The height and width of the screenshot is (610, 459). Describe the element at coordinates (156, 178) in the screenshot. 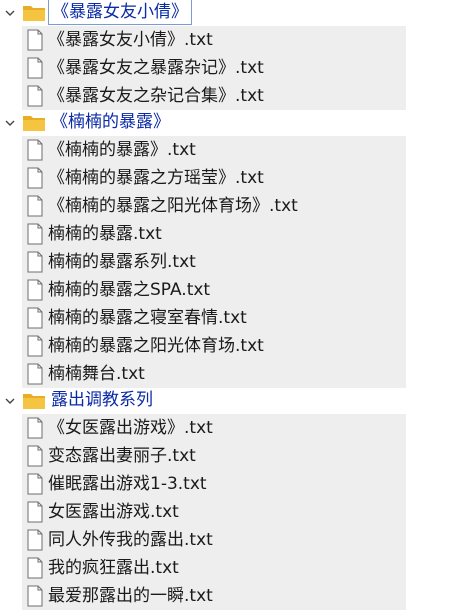

I see `file-name: 《楠楠的暴露之方瑶莹》.txt` at that location.